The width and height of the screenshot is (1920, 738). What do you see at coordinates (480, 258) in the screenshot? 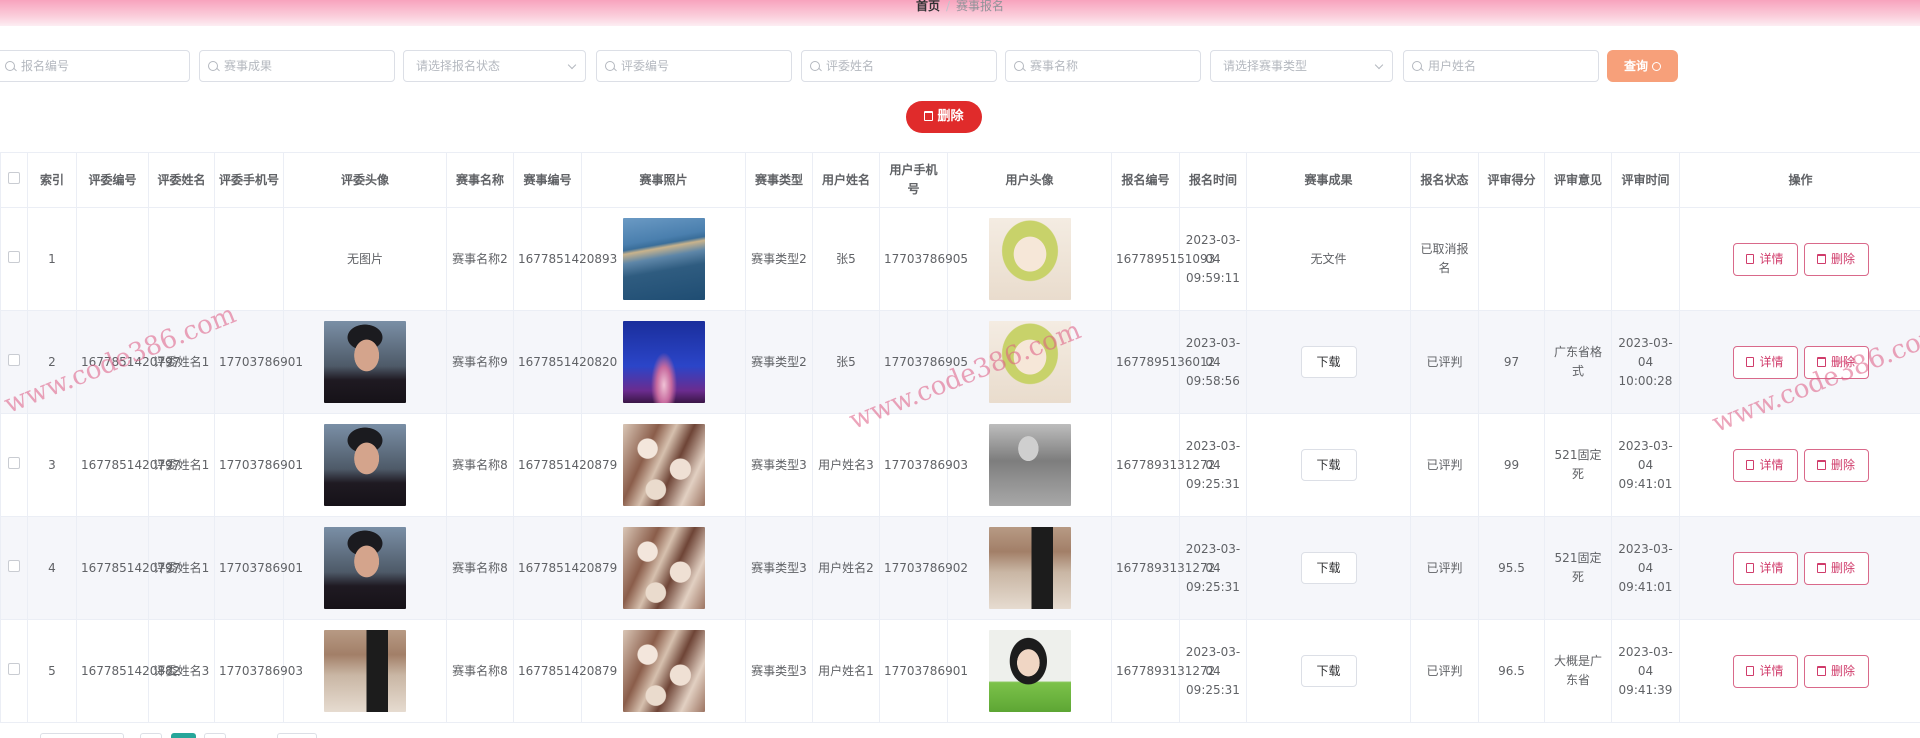
I see `event-name-text: 赛事名称2` at bounding box center [480, 258].